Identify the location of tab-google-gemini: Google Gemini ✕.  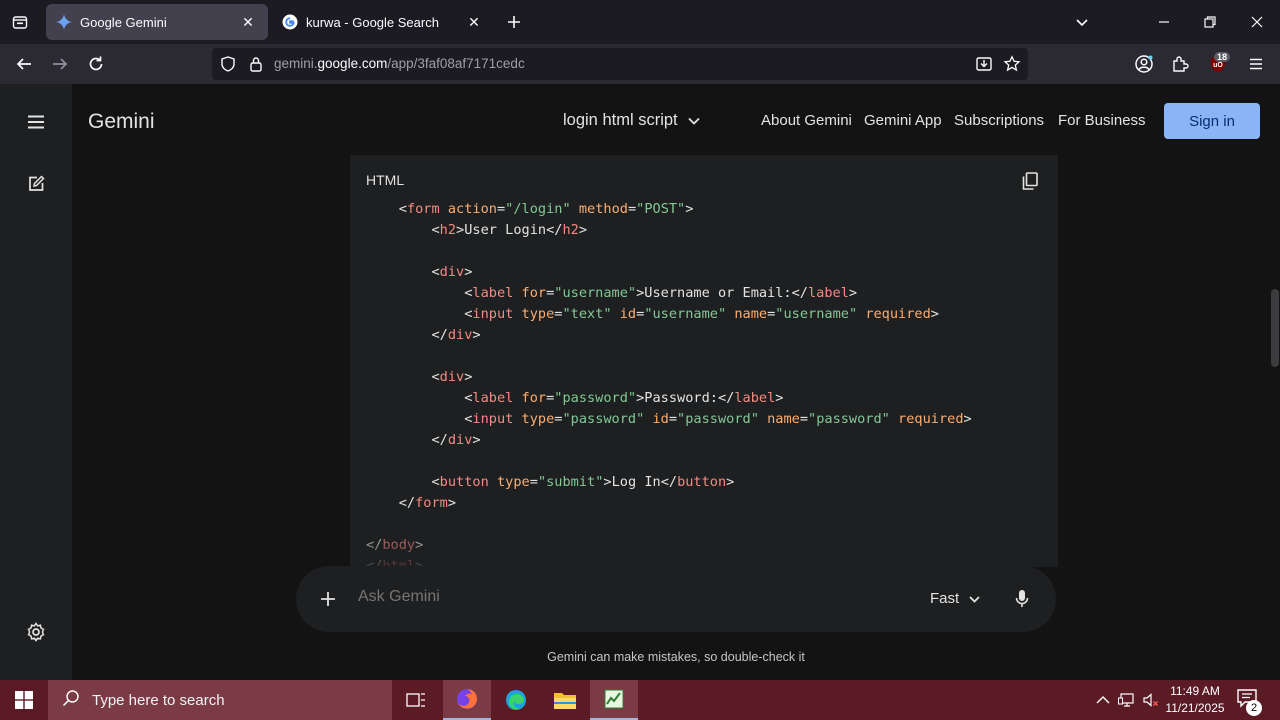
(157, 22).